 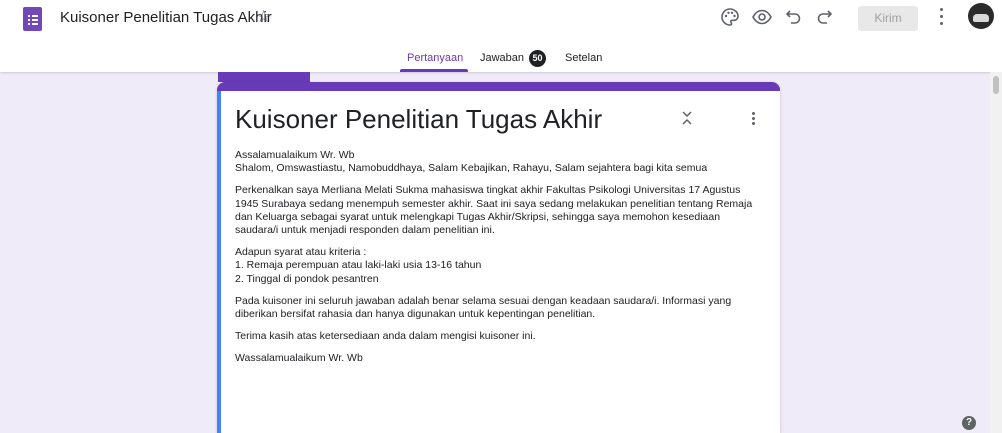 What do you see at coordinates (753, 119) in the screenshot?
I see `card-more-icon` at bounding box center [753, 119].